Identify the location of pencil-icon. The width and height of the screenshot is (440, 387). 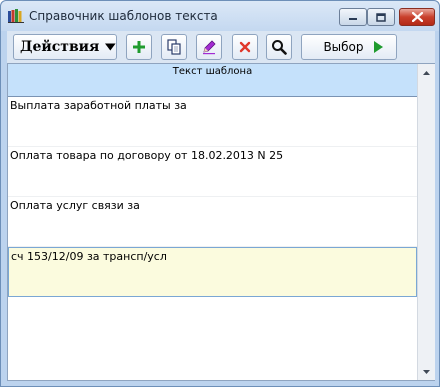
(209, 47).